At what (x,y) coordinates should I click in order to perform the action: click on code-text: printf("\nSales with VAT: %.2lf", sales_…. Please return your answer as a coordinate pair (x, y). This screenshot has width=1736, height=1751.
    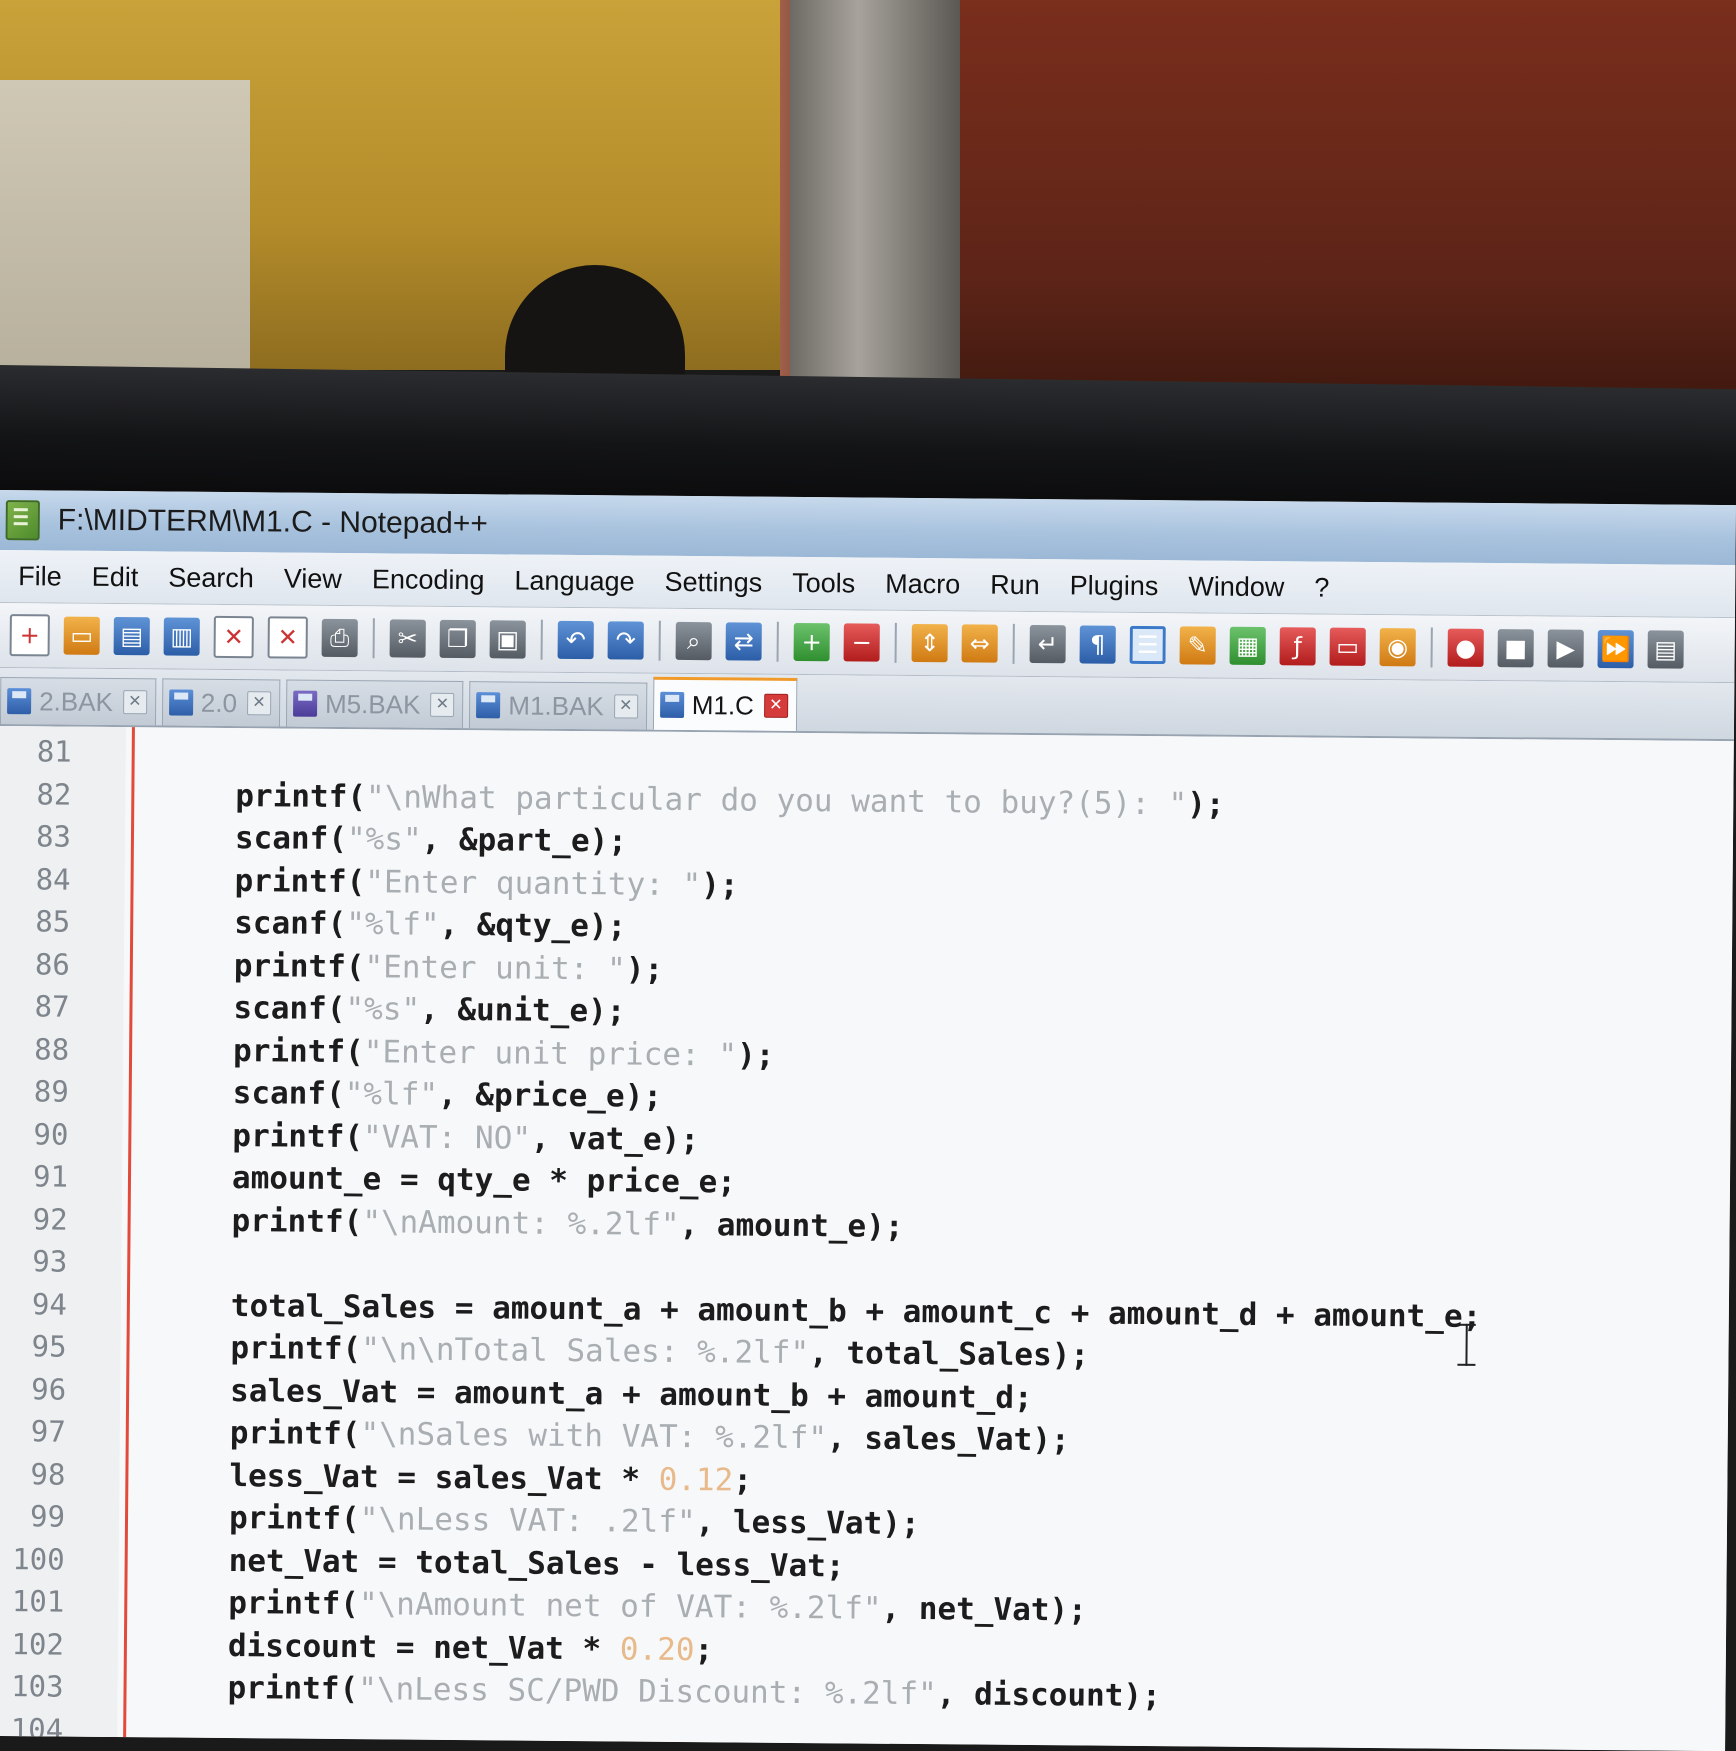
    Looking at the image, I should click on (649, 1437).